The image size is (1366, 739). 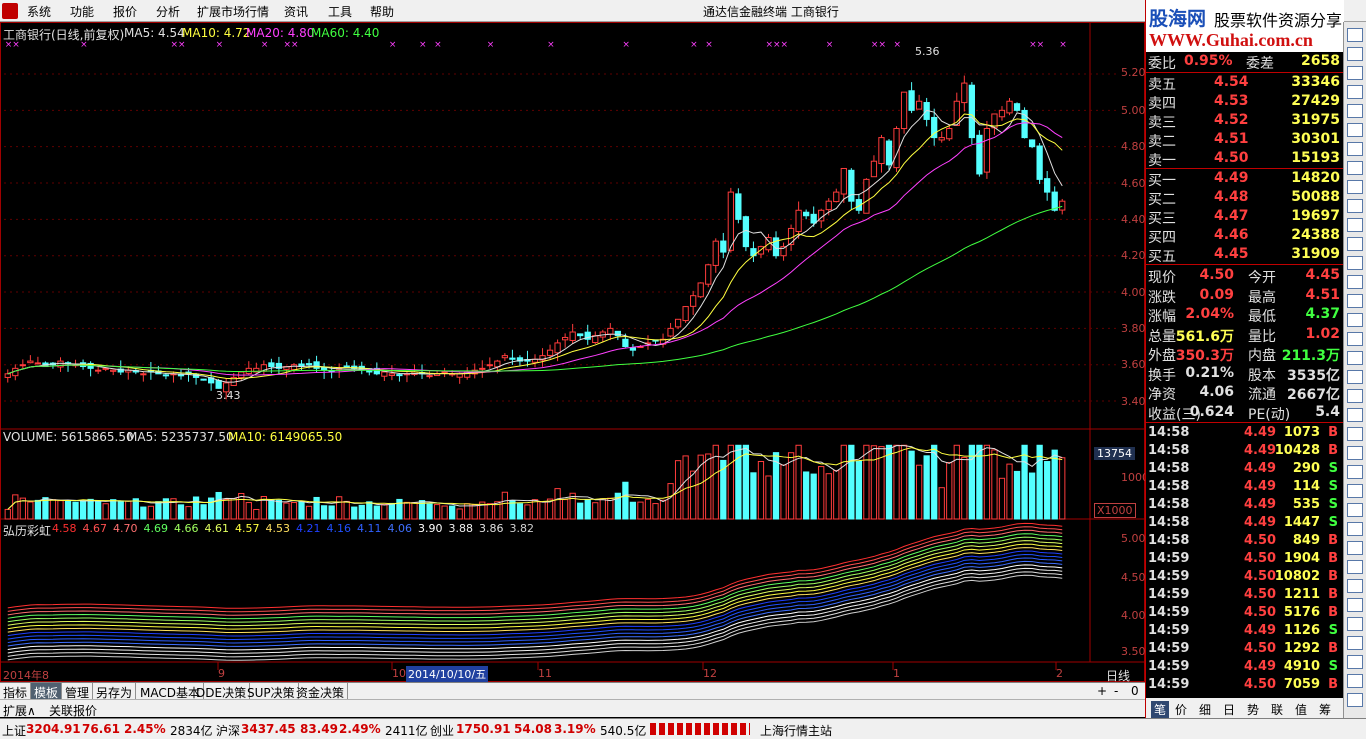 What do you see at coordinates (1244, 121) in the screenshot?
I see `sell-row: 卖三 4.52 31975` at bounding box center [1244, 121].